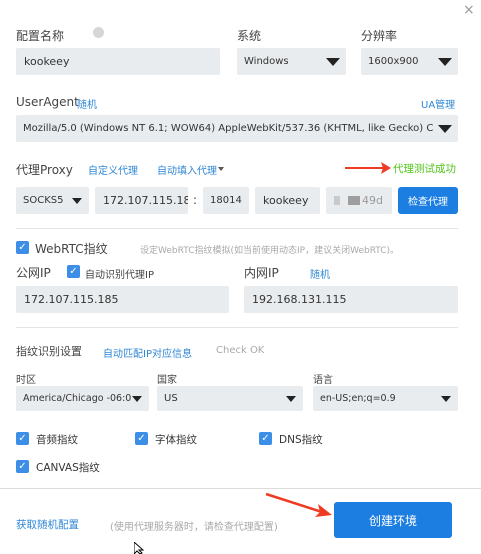 The image size is (481, 554). I want to click on timezone-label: 时区, so click(26, 380).